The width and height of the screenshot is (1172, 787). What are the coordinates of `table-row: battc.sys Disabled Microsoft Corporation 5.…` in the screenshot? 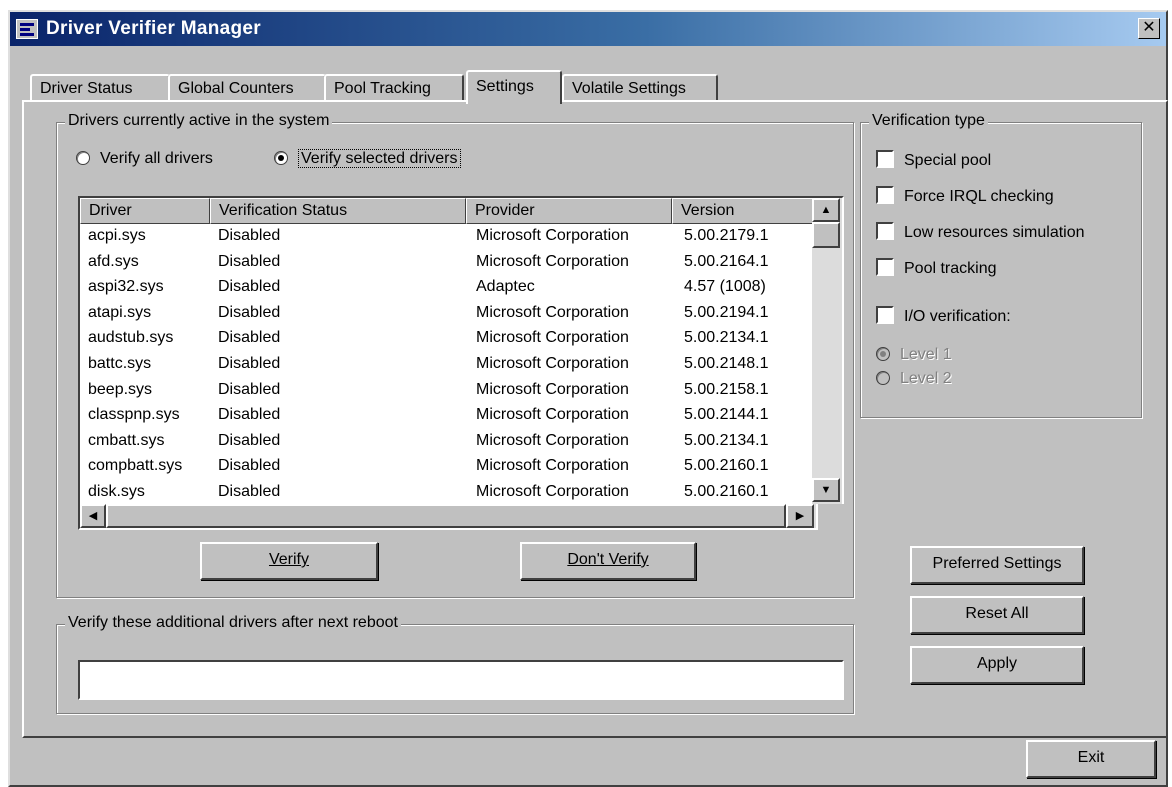 It's located at (448, 367).